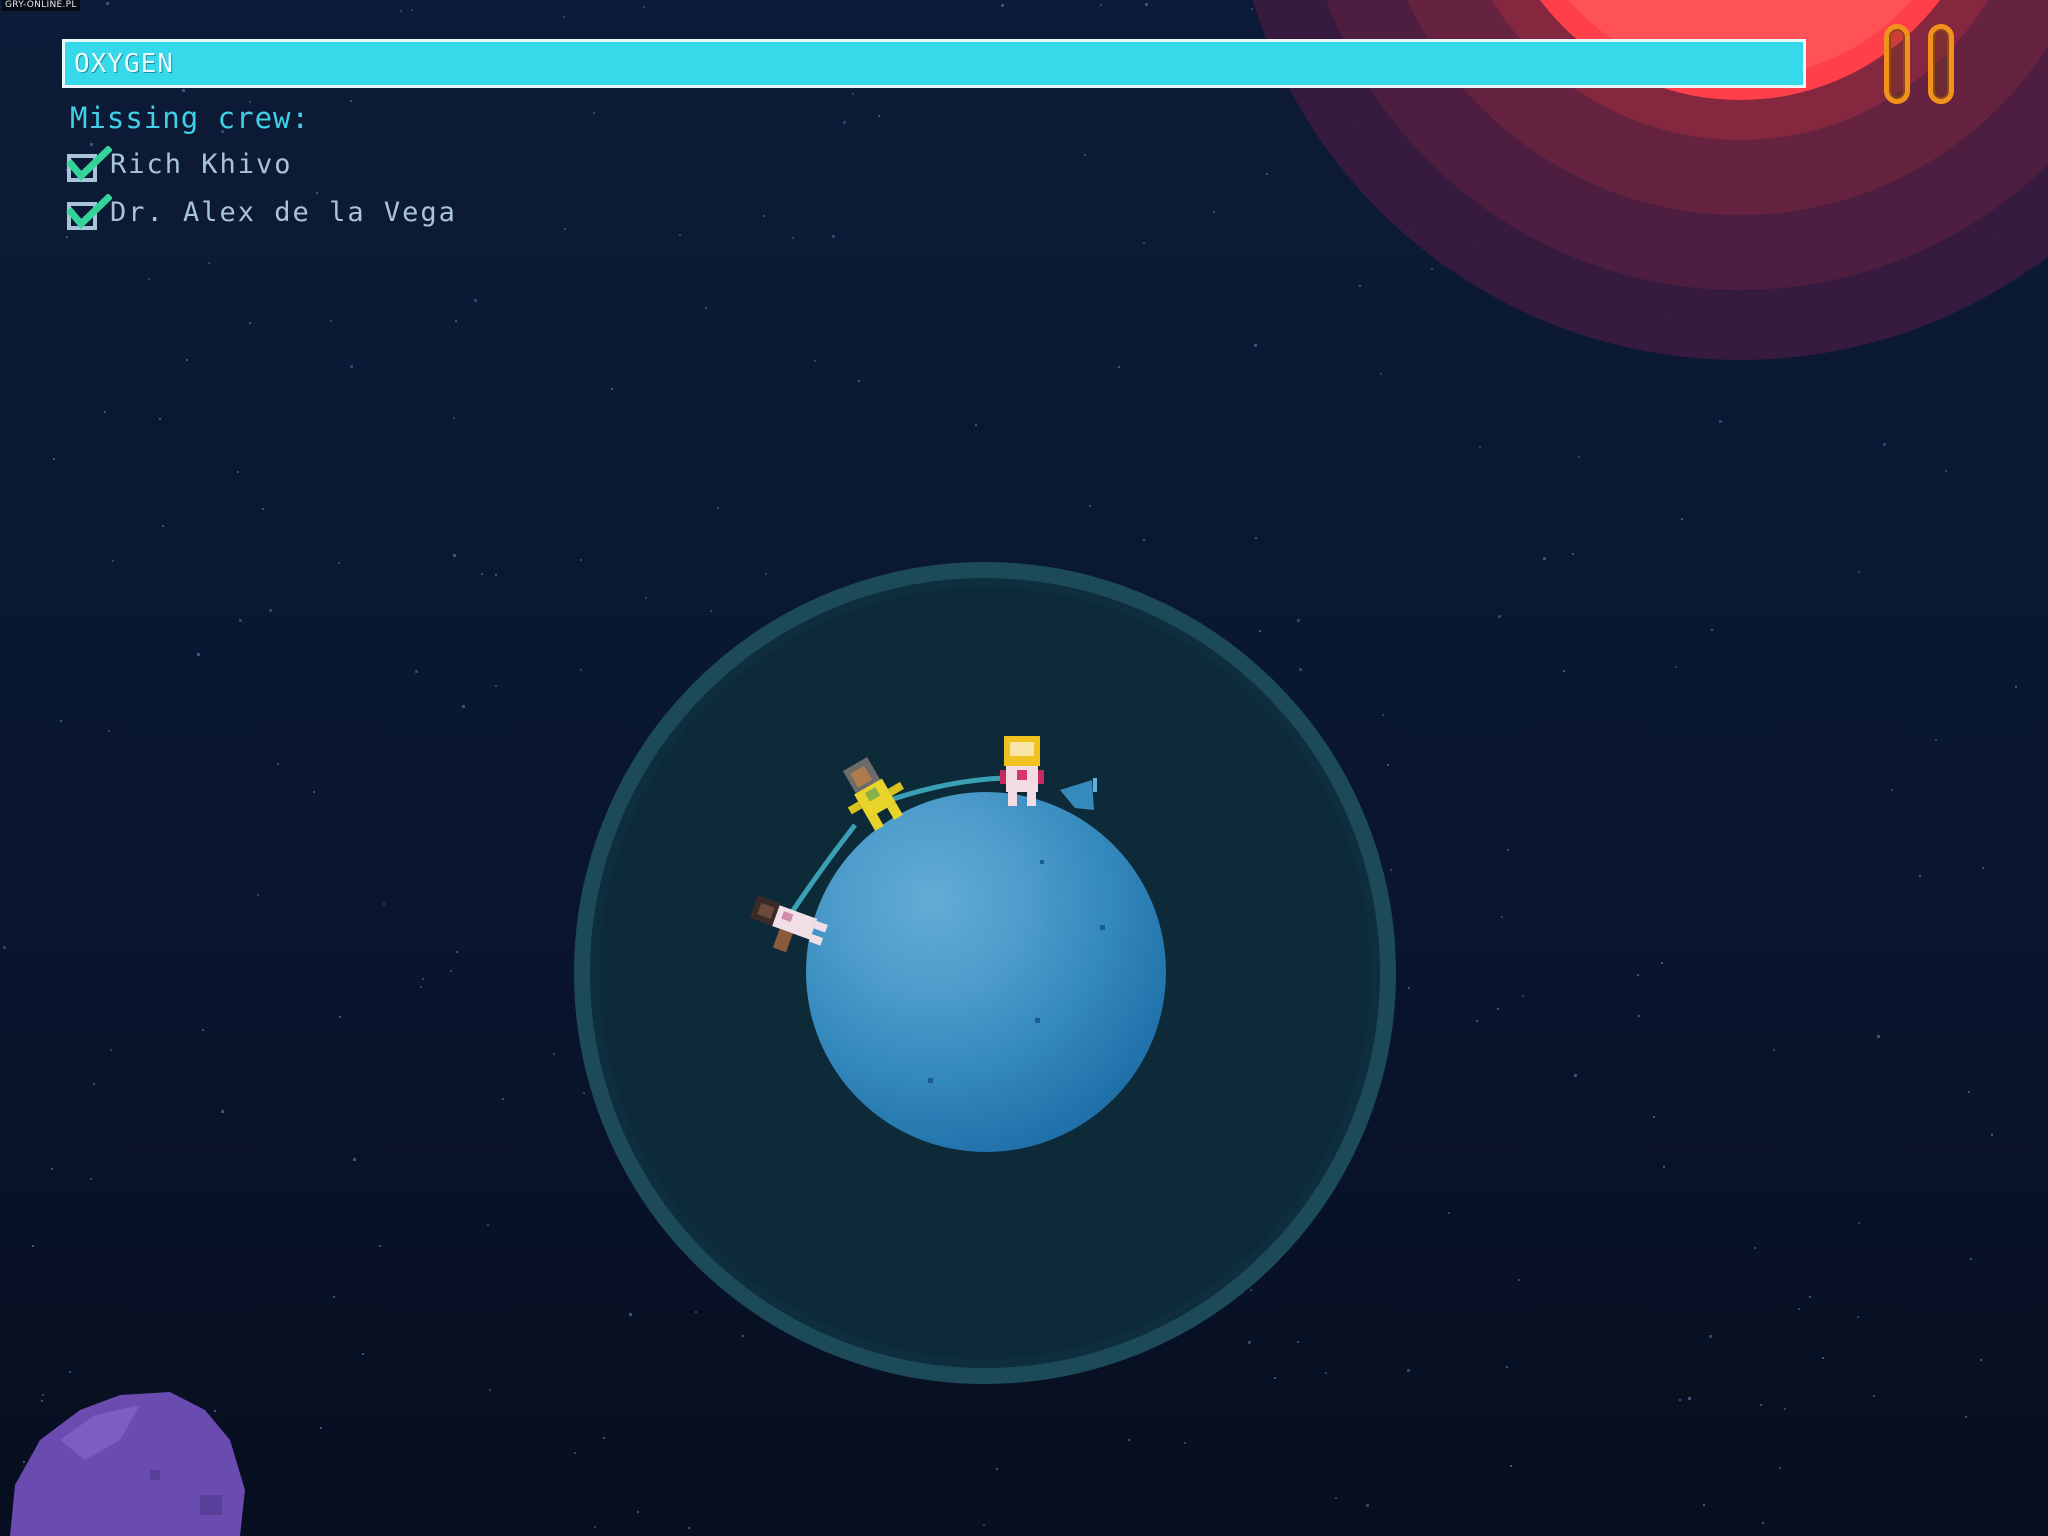 The image size is (2048, 1536). What do you see at coordinates (41, 5) in the screenshot?
I see `watermark: GRY-ONLINE.PL` at bounding box center [41, 5].